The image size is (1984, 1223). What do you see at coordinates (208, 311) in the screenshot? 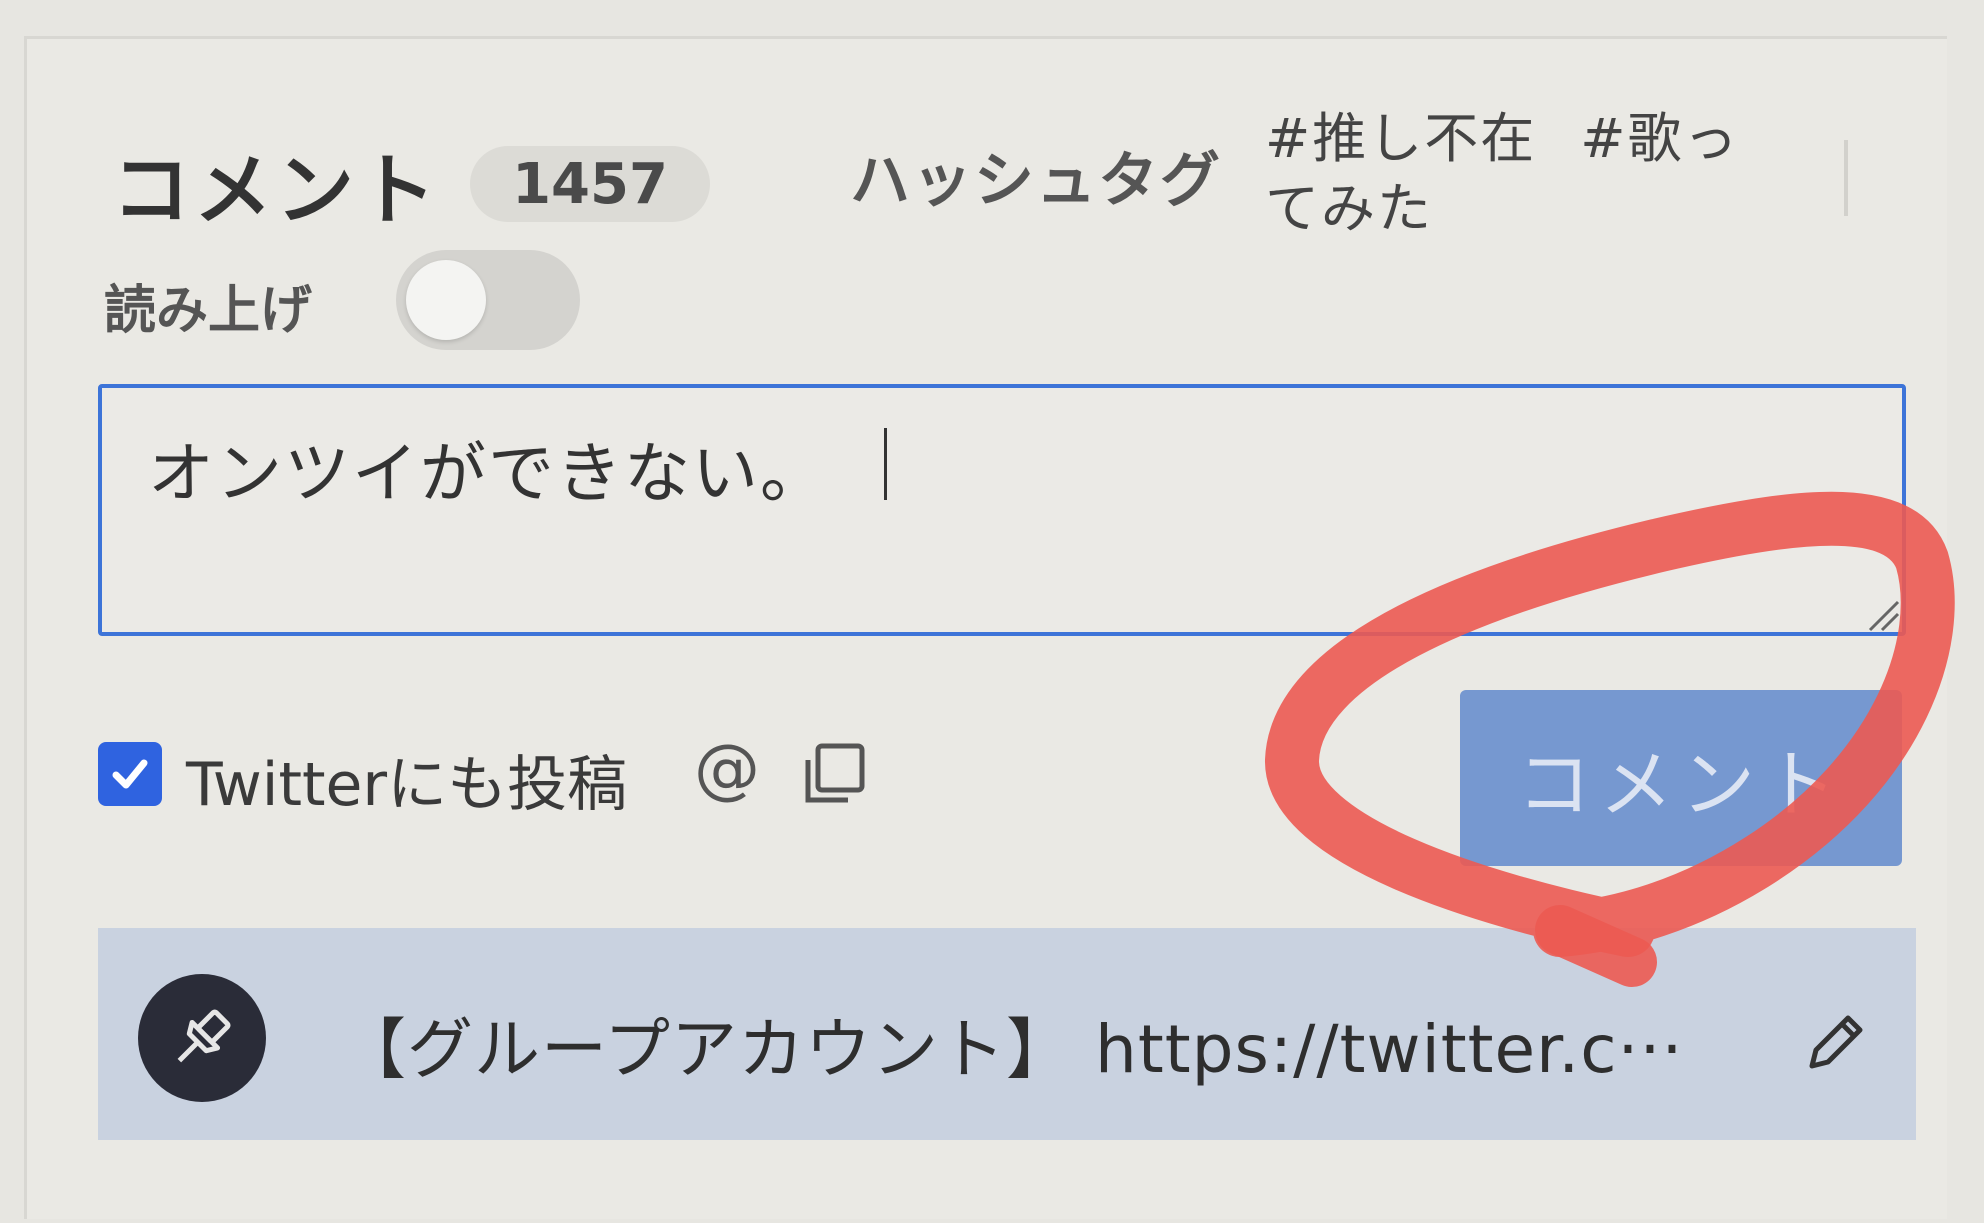
I see `readout-label: 読み上げ` at bounding box center [208, 311].